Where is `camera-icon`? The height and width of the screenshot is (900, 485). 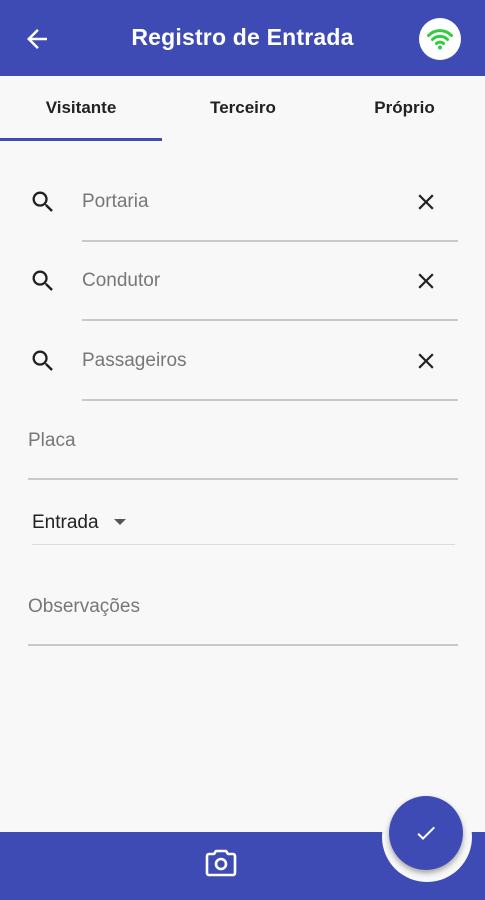
camera-icon is located at coordinates (221, 863).